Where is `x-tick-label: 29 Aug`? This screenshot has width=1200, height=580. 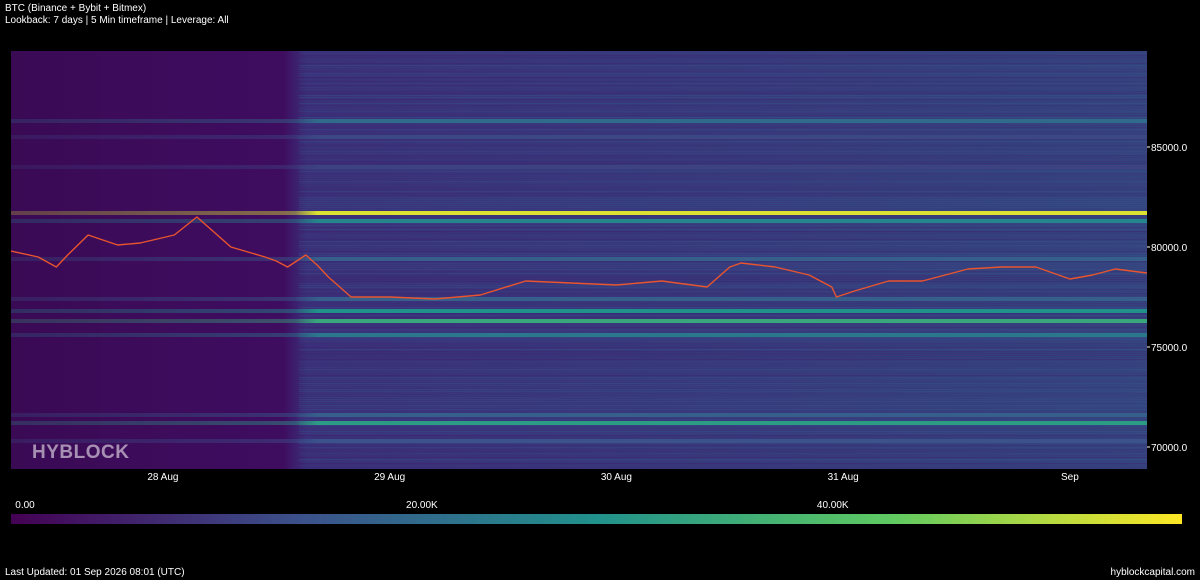 x-tick-label: 29 Aug is located at coordinates (389, 477).